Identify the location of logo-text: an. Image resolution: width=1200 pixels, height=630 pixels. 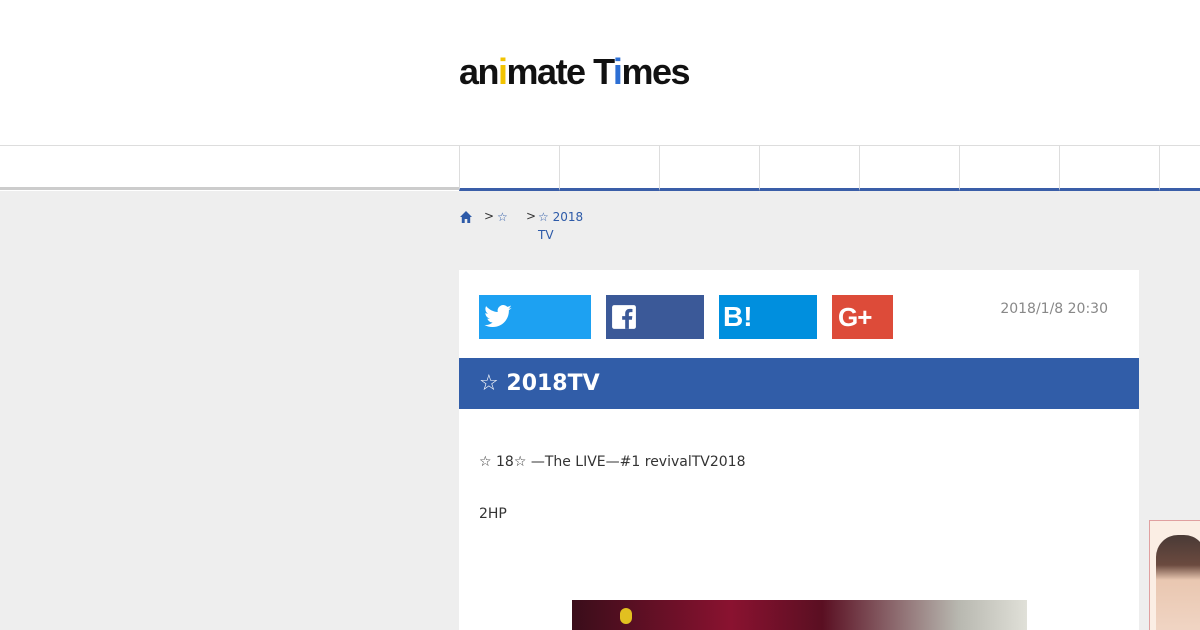
(479, 71).